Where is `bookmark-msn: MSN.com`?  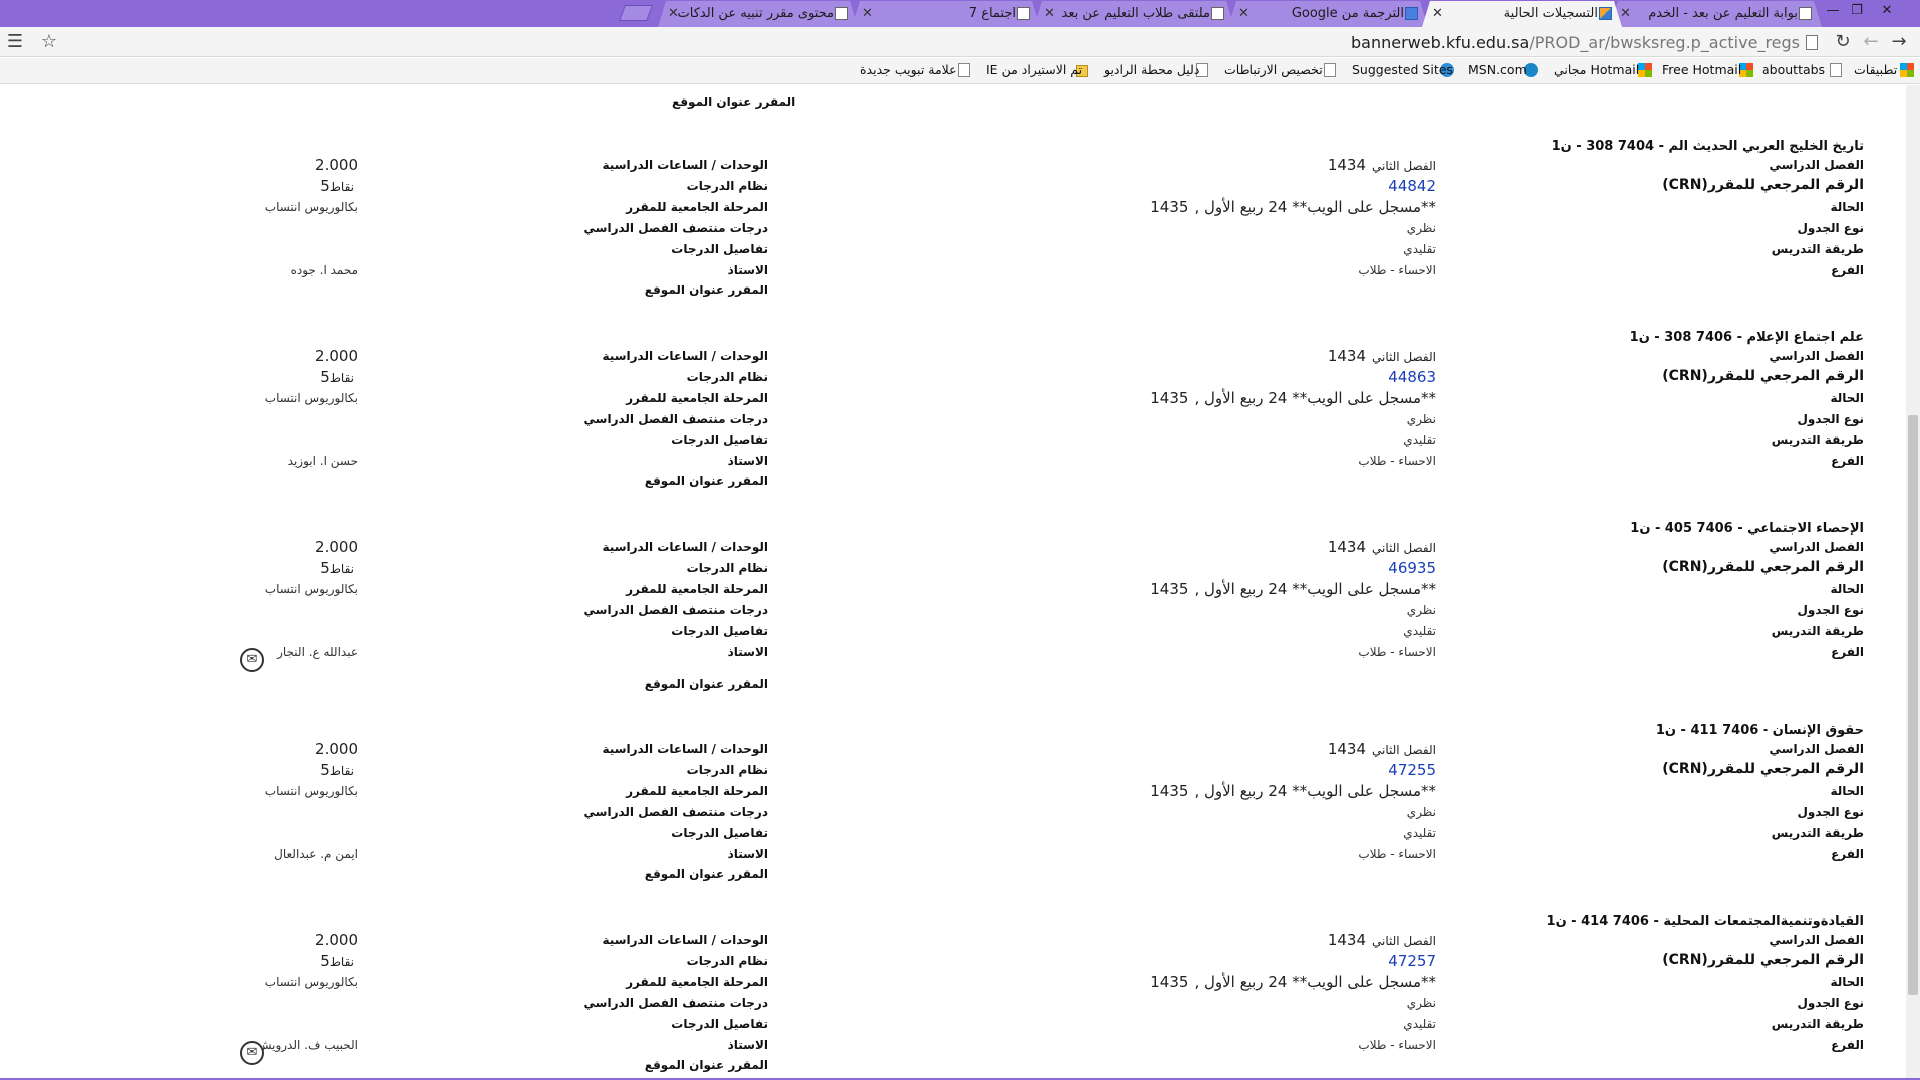 bookmark-msn: MSN.com is located at coordinates (1497, 69).